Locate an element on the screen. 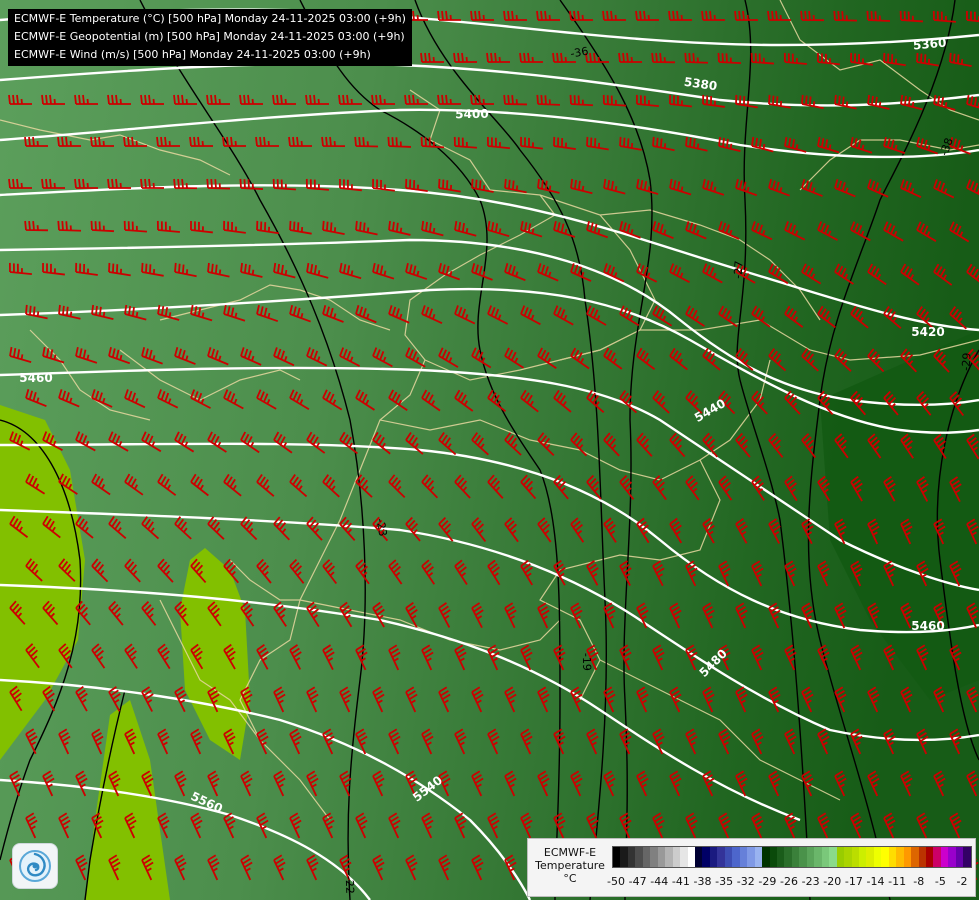 This screenshot has width=979, height=900. legend-title: ECMWF-E Temperature °C is located at coordinates (570, 865).